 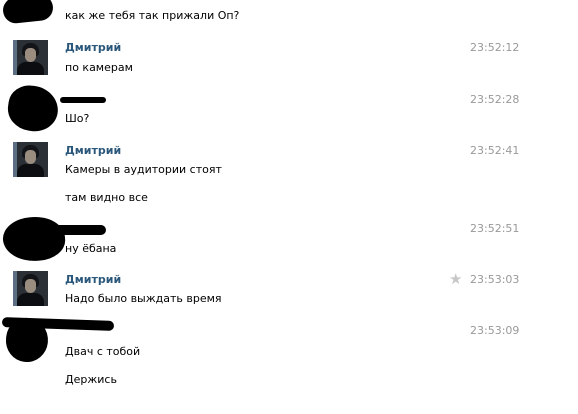 I want to click on message-text: Держись, so click(x=91, y=379).